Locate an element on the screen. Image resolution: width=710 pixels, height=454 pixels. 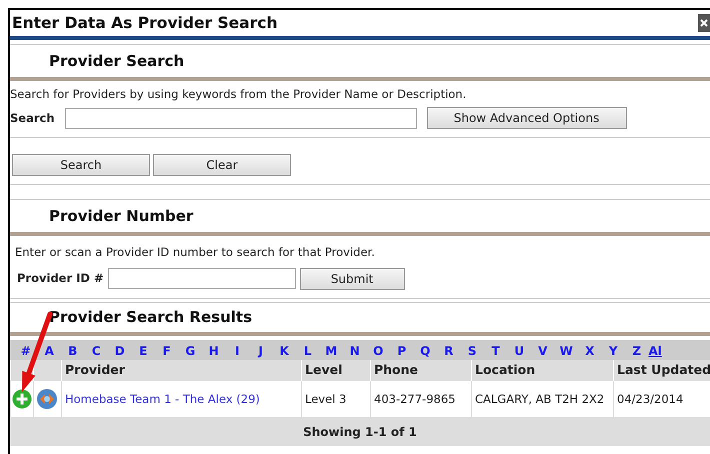
column-header: Provider is located at coordinates (182, 370).